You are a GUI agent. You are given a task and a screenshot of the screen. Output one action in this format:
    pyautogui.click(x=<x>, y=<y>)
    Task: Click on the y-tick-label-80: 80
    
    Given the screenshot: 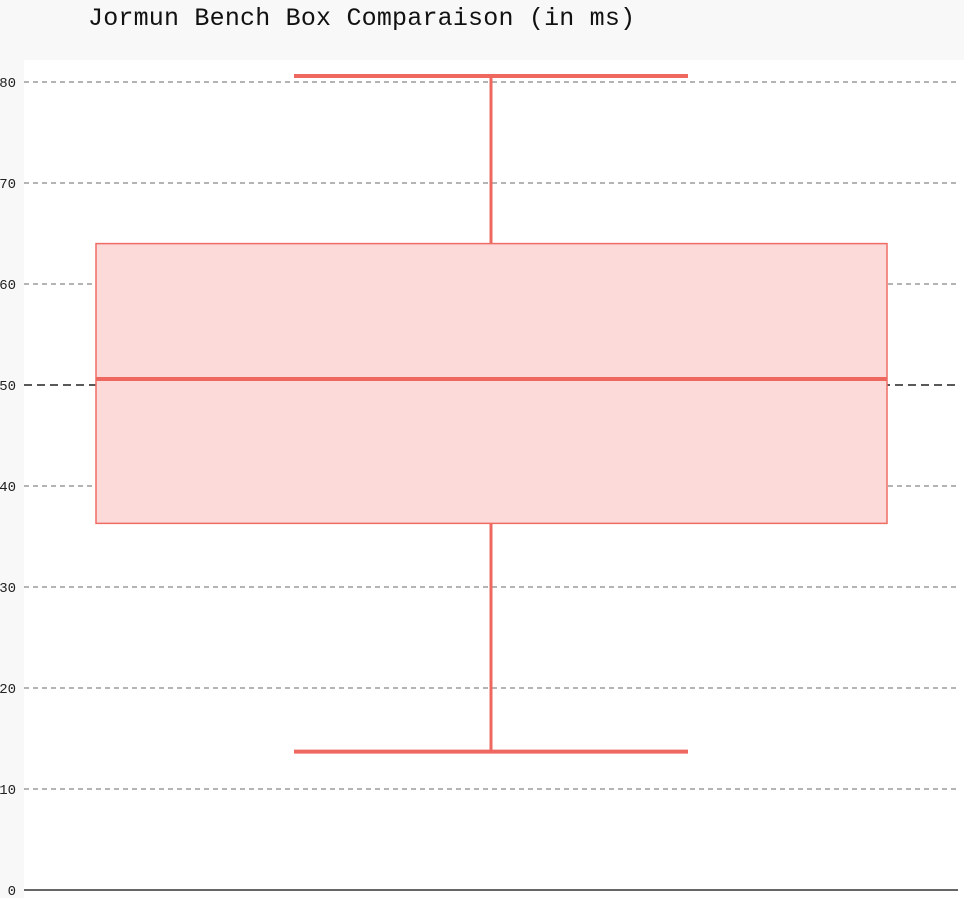 What is the action you would take?
    pyautogui.click(x=8, y=84)
    